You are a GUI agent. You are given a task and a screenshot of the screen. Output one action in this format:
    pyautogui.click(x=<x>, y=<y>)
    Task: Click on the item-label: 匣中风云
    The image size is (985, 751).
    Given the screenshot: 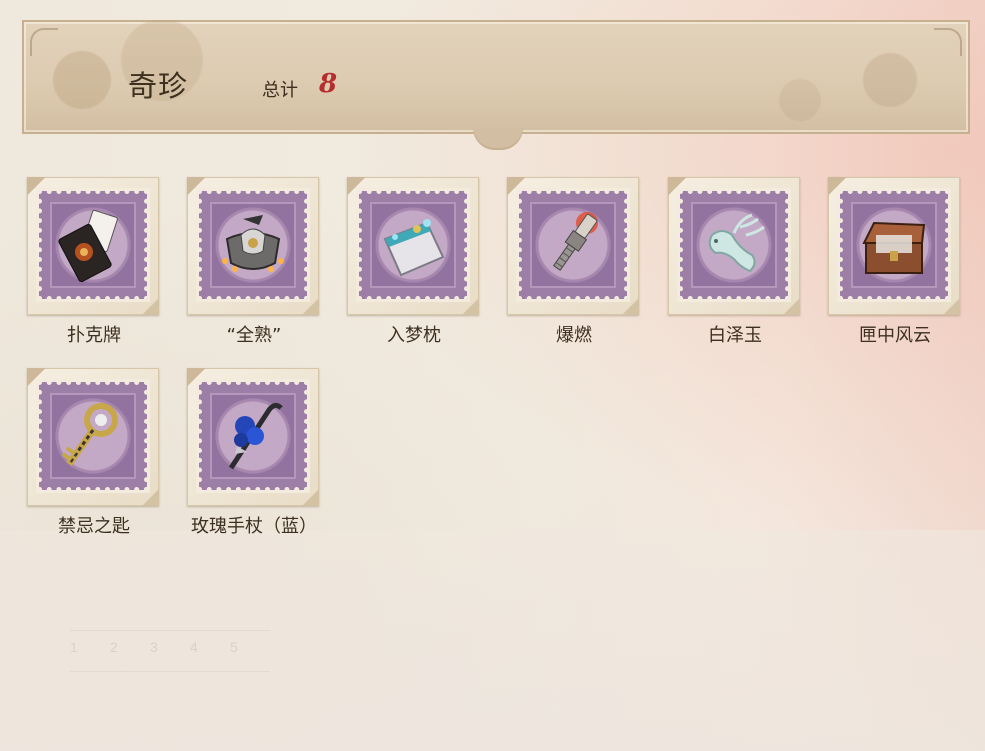 What is the action you would take?
    pyautogui.click(x=895, y=335)
    